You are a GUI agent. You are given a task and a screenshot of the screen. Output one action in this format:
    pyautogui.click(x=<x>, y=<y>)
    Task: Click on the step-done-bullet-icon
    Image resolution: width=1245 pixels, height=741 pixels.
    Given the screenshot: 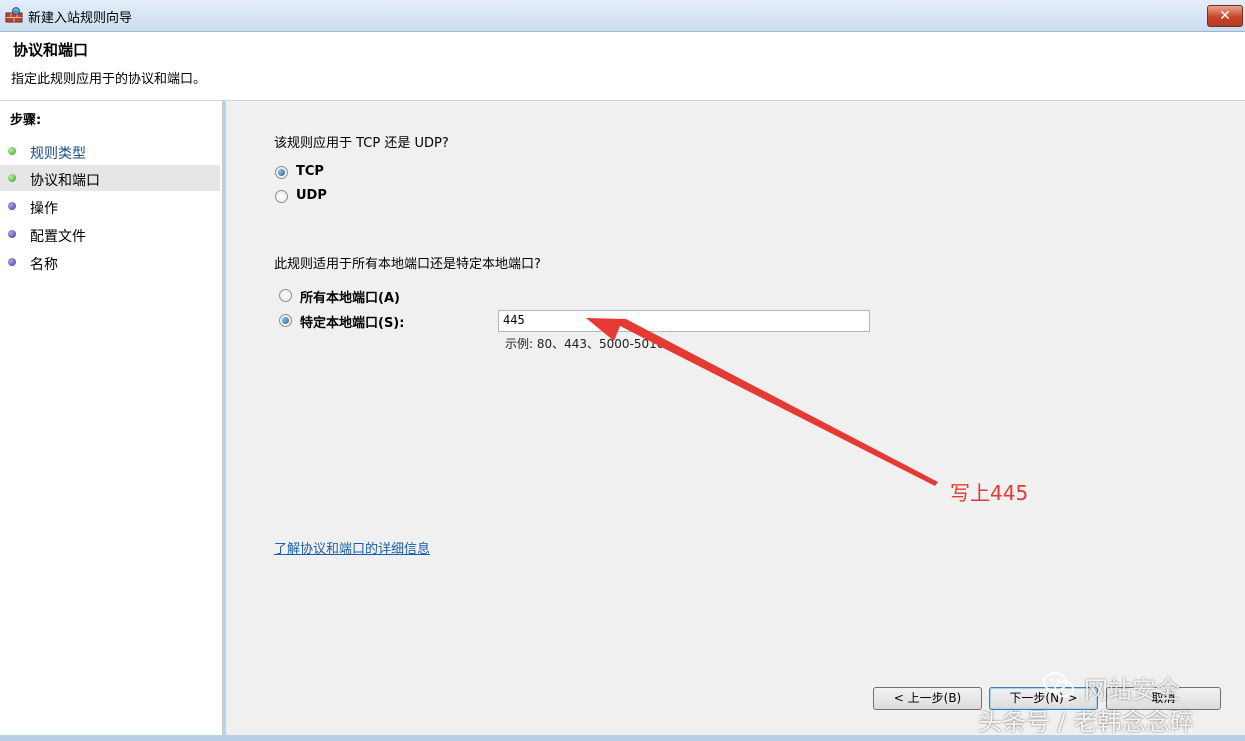 What is the action you would take?
    pyautogui.click(x=12, y=151)
    